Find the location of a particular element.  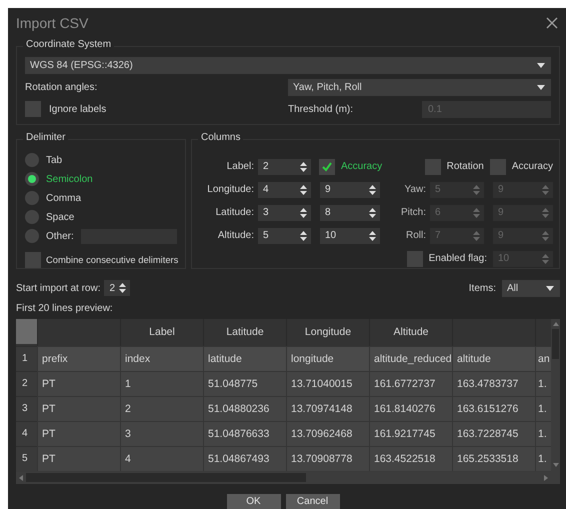

spin-box: 10 is located at coordinates (350, 236).